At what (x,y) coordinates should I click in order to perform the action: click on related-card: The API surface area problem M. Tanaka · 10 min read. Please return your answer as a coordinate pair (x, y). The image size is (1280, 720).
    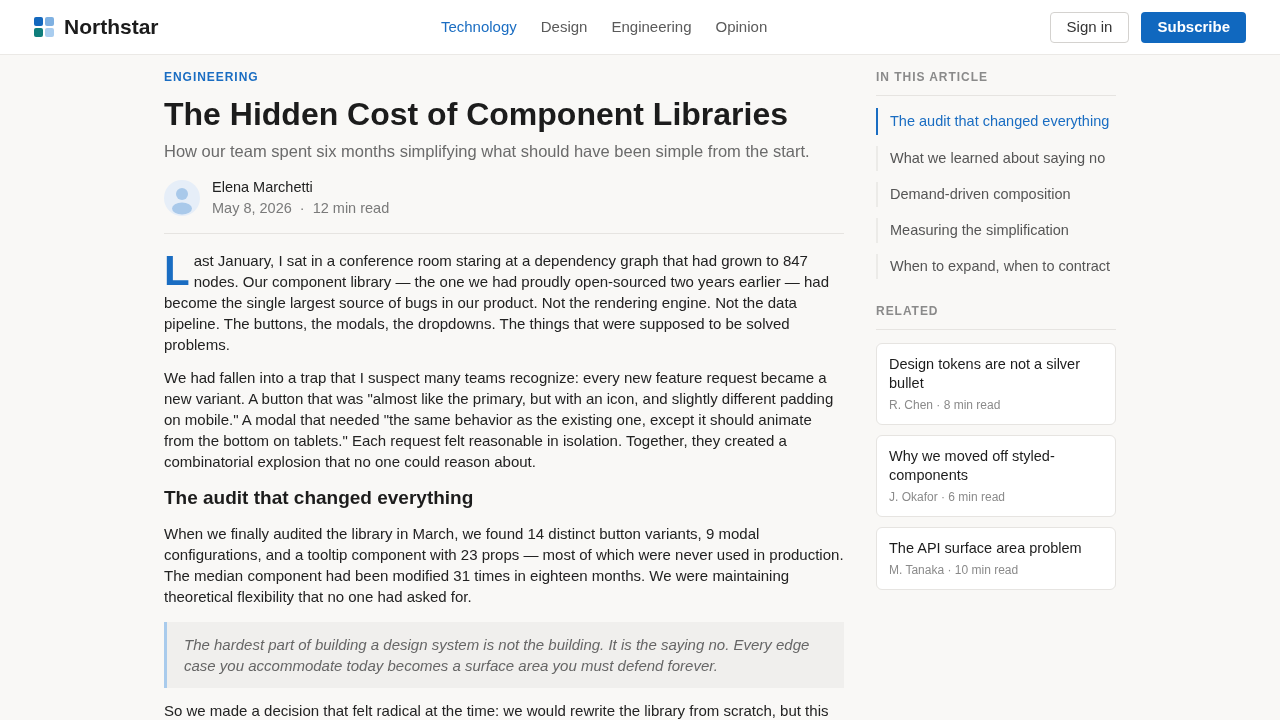
    Looking at the image, I should click on (996, 558).